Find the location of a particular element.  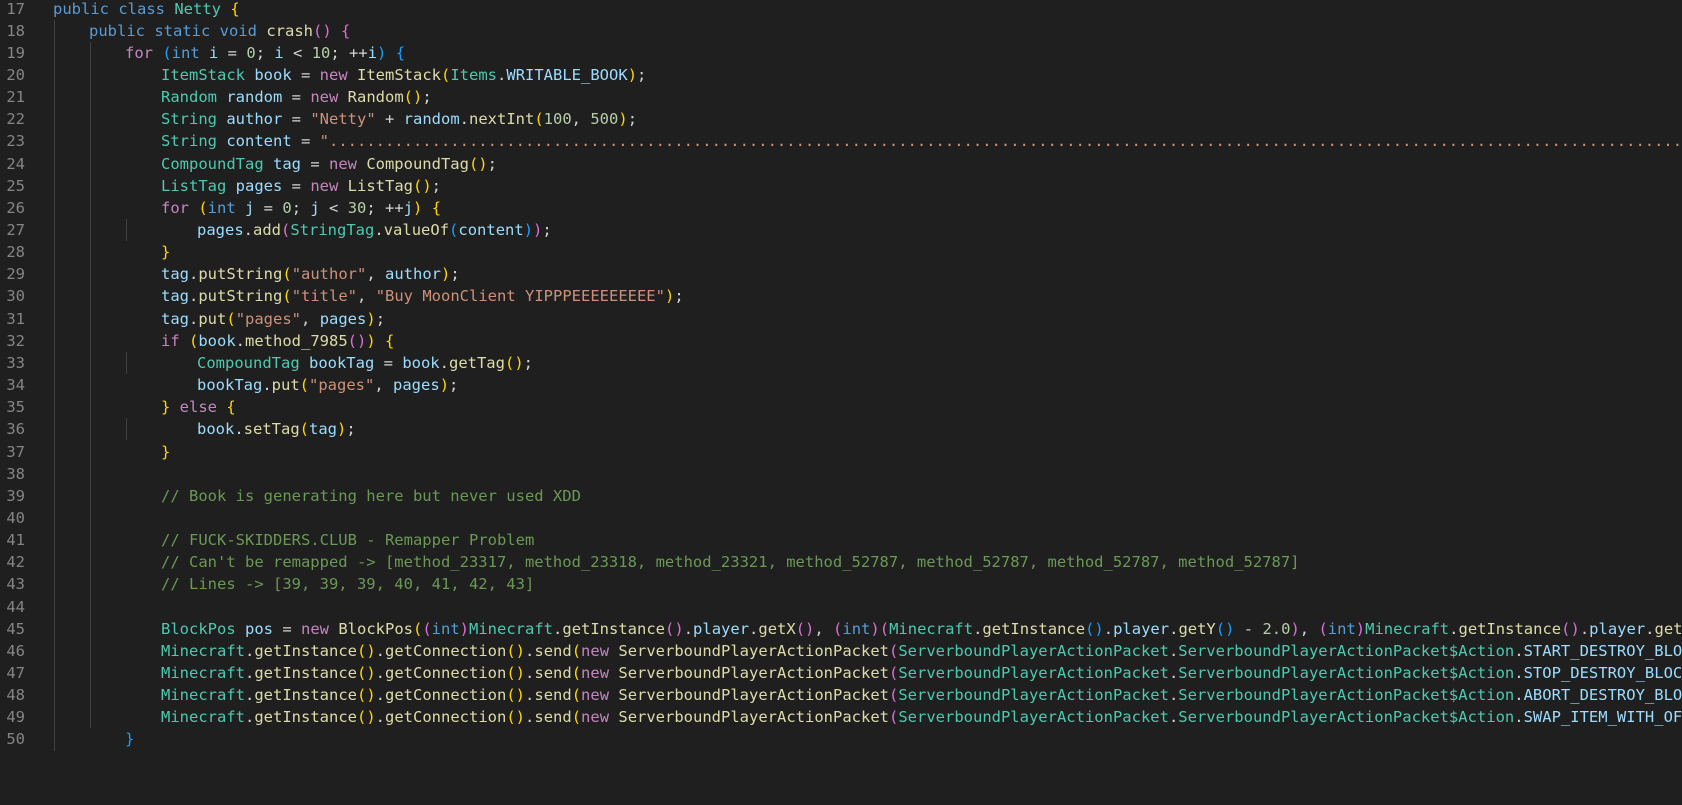

code-line: 38 is located at coordinates (841, 474).